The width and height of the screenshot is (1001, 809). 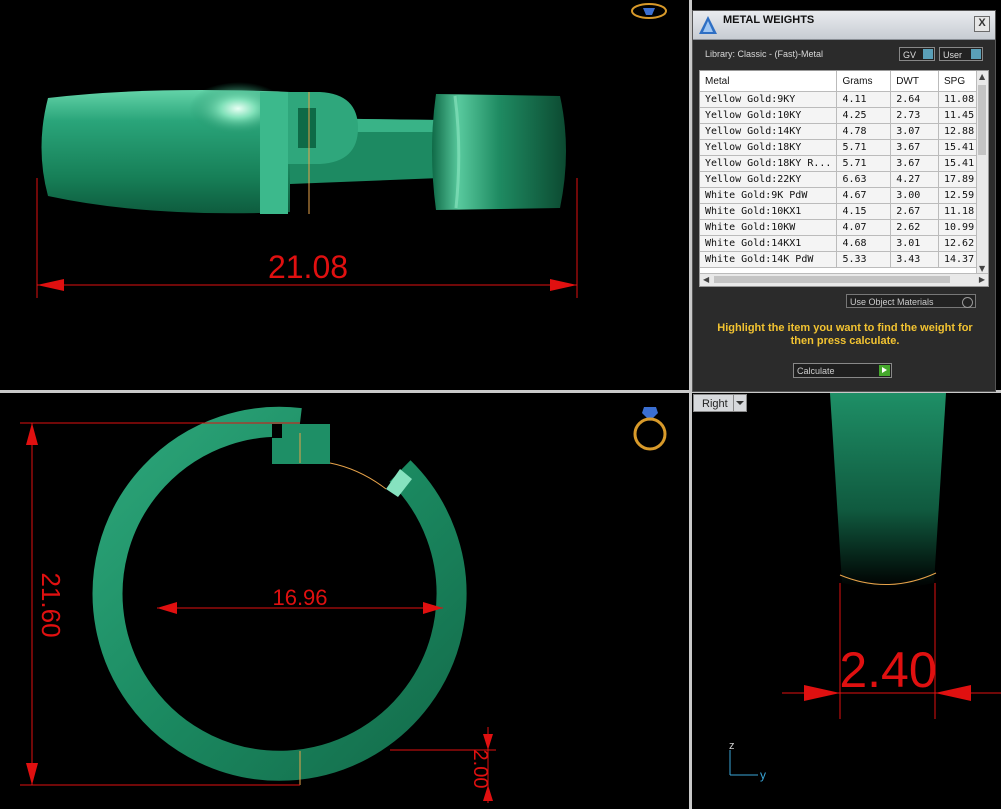 I want to click on viewport-view-selector: Right, so click(x=720, y=403).